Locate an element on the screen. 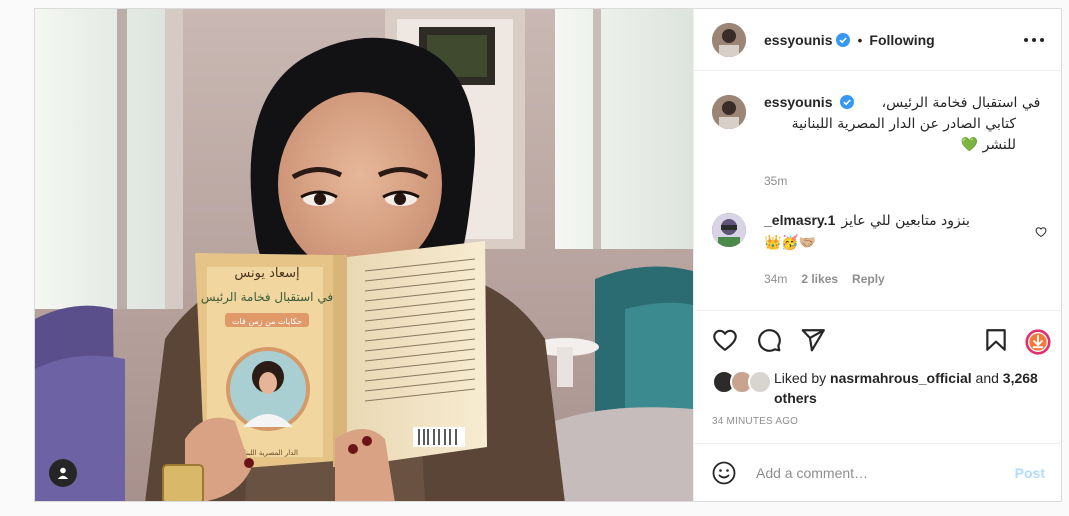 The height and width of the screenshot is (516, 1069). author-avatar is located at coordinates (729, 39).